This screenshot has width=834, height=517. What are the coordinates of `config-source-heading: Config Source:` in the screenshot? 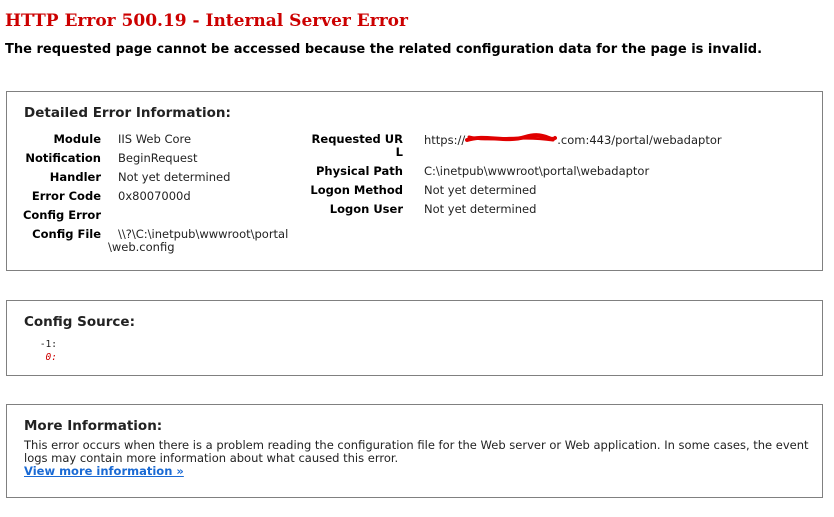 It's located at (79, 322).